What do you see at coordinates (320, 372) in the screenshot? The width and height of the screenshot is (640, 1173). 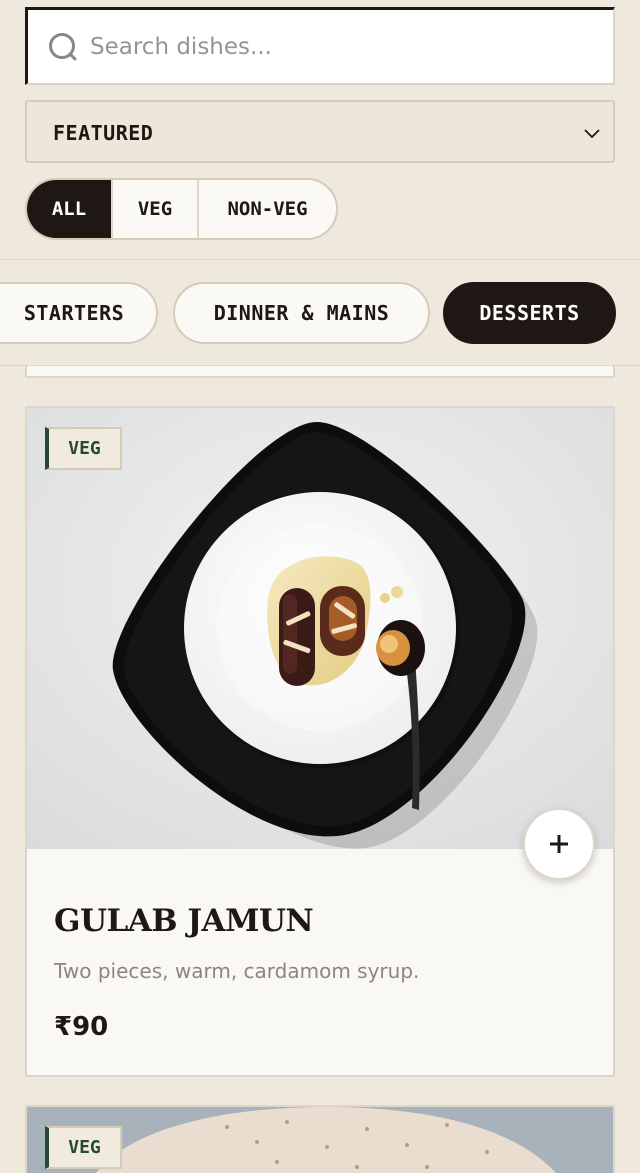 I see `previous-card-edge` at bounding box center [320, 372].